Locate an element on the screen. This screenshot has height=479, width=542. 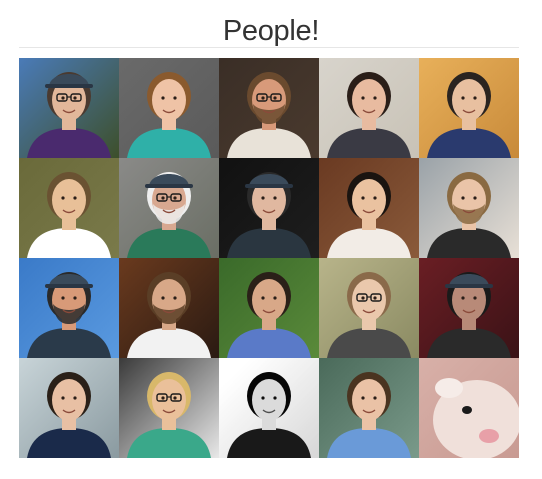
animal-eye is located at coordinates (467, 410).